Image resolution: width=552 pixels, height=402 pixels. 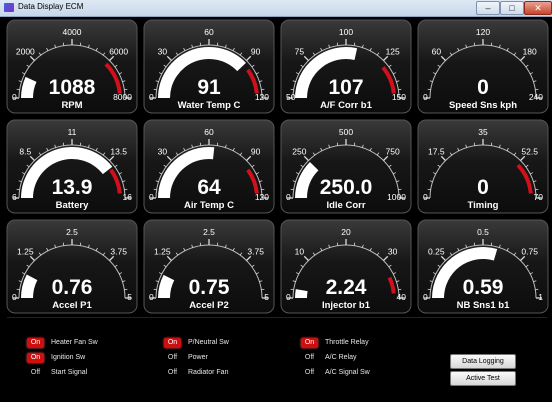 I want to click on gauge-tick-label: 150, so click(x=399, y=97).